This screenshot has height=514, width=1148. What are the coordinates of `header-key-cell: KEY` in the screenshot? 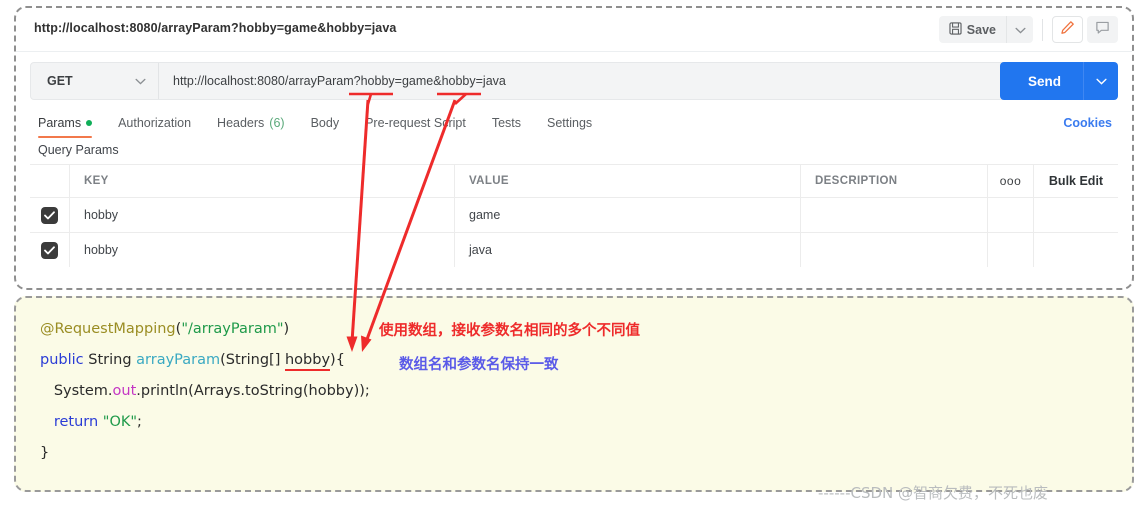 It's located at (262, 181).